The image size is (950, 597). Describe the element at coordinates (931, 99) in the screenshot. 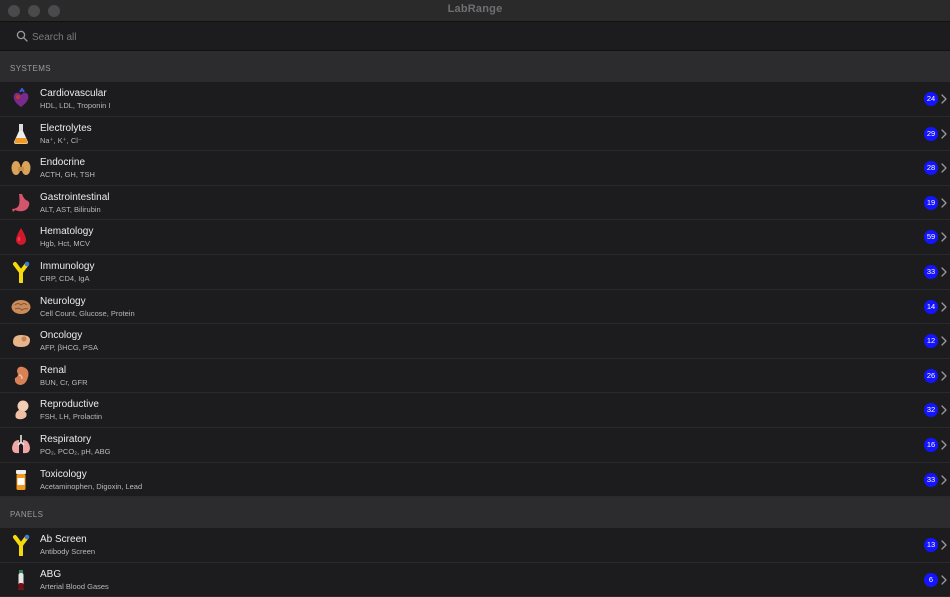

I see `count-badge: 24` at that location.